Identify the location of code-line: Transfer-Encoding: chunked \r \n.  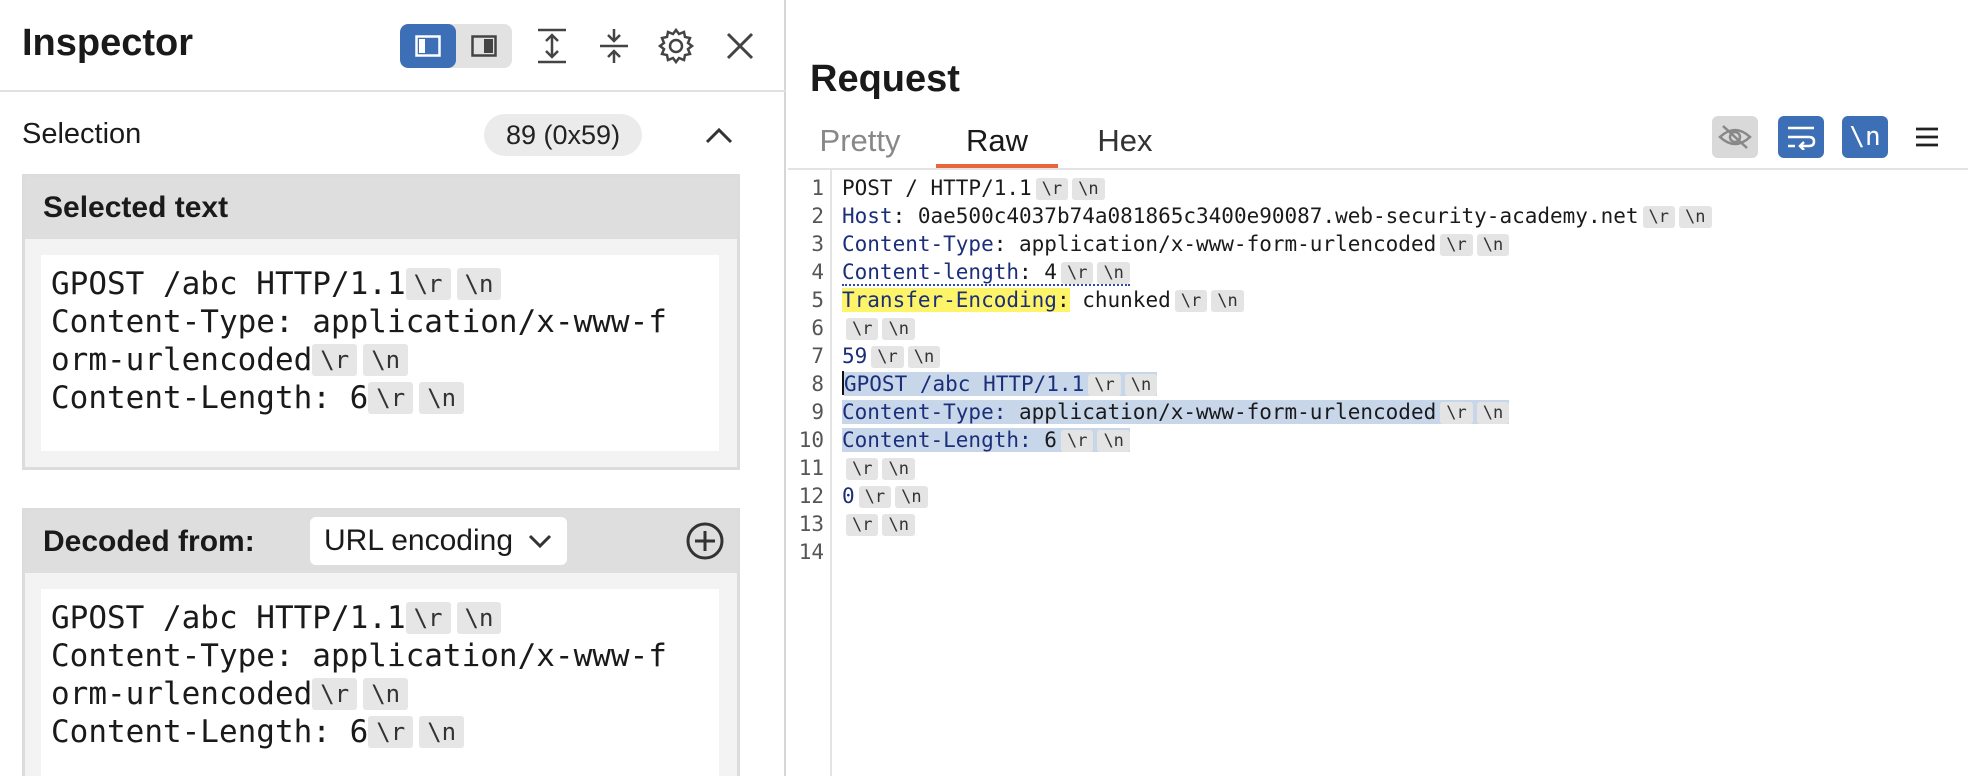
(1043, 300).